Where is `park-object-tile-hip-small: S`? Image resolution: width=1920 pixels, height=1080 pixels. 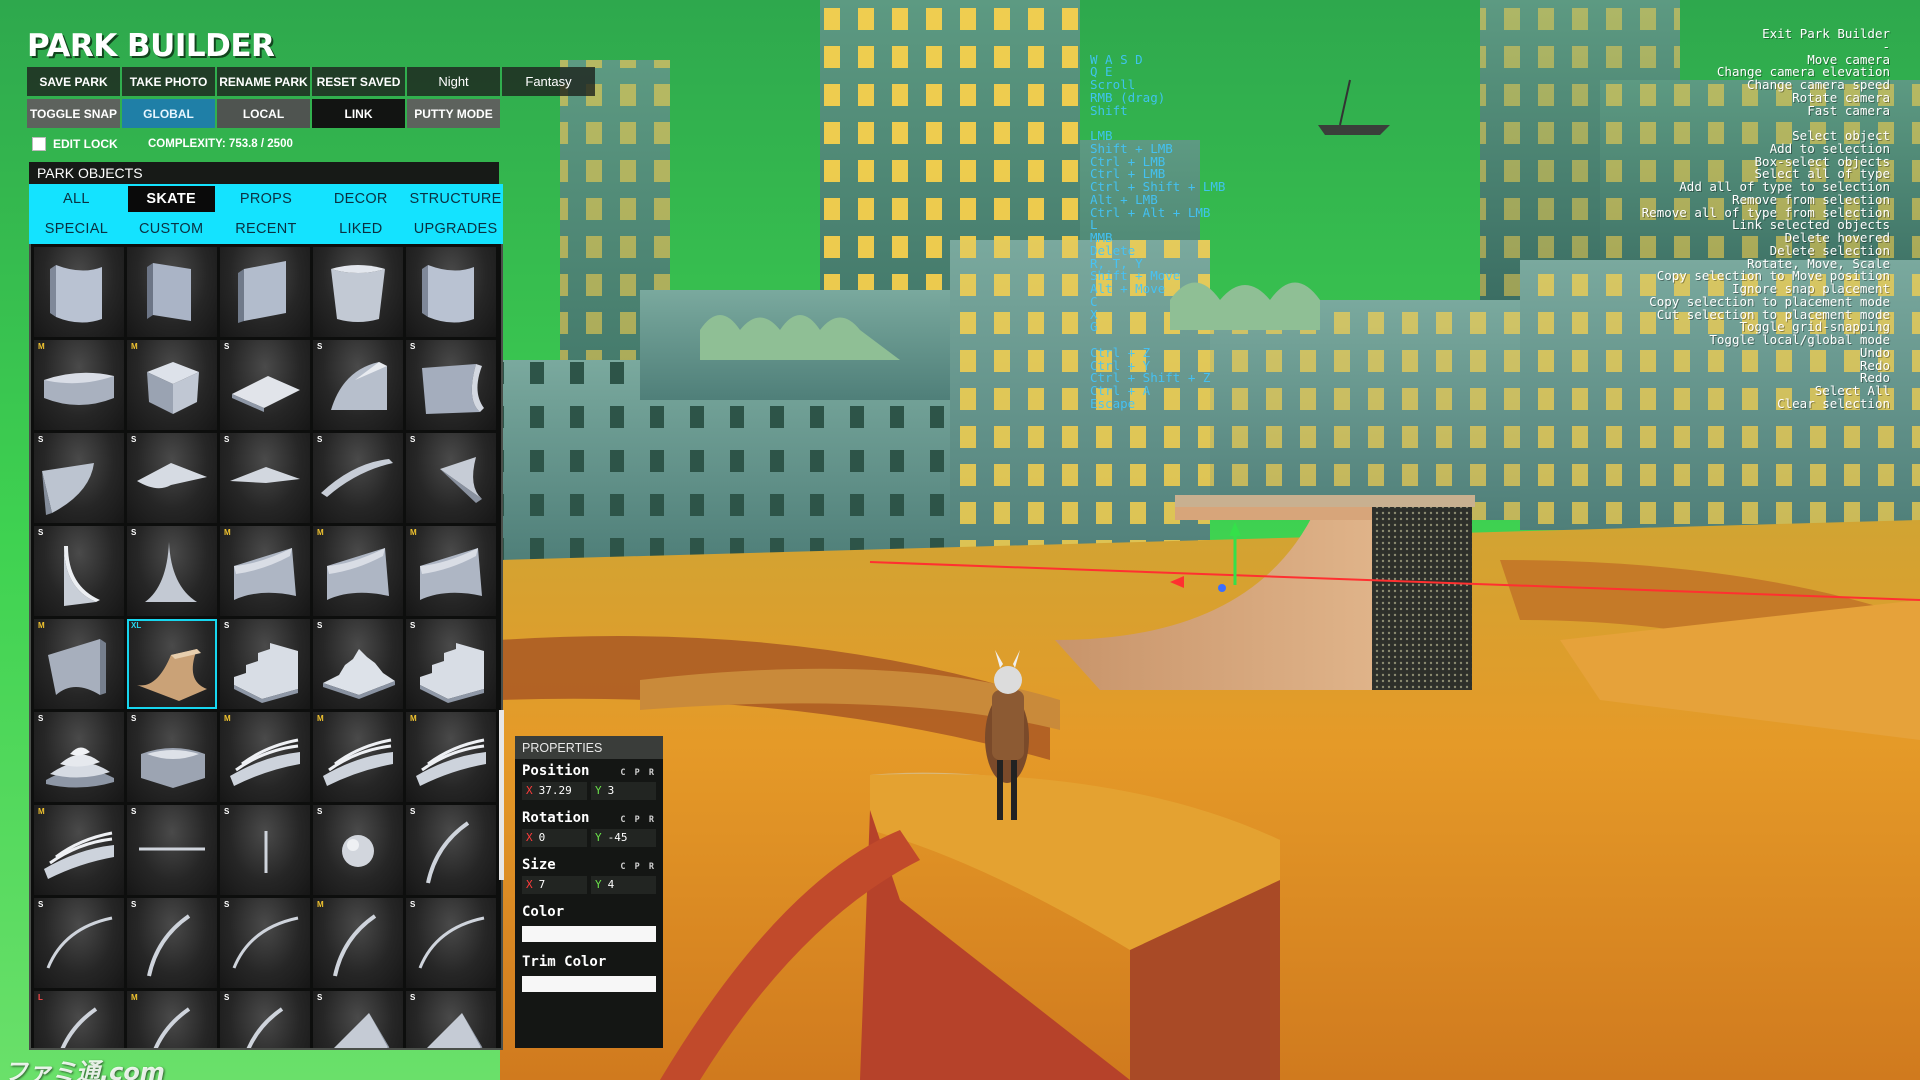
park-object-tile-hip-small: S is located at coordinates (265, 478).